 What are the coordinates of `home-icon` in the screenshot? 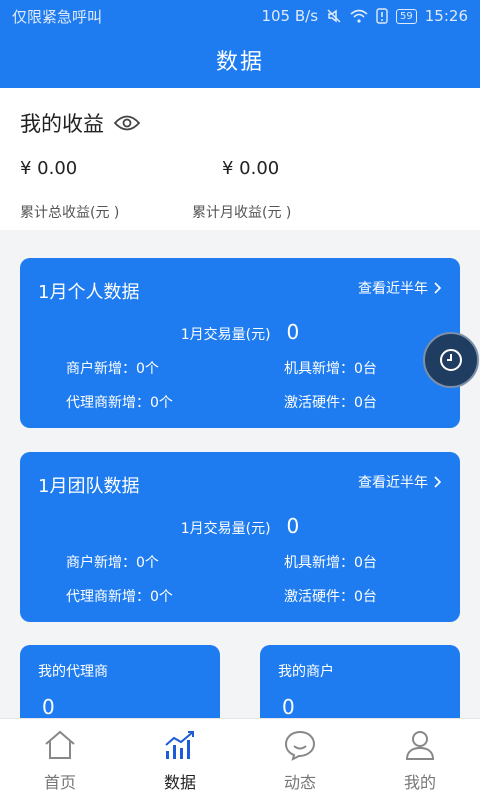 It's located at (60, 744).